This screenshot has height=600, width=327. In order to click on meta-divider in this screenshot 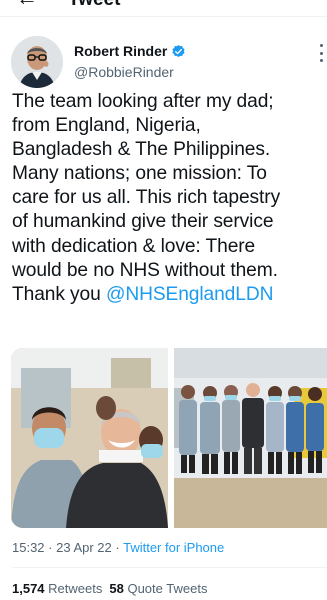, I will do `click(169, 567)`.